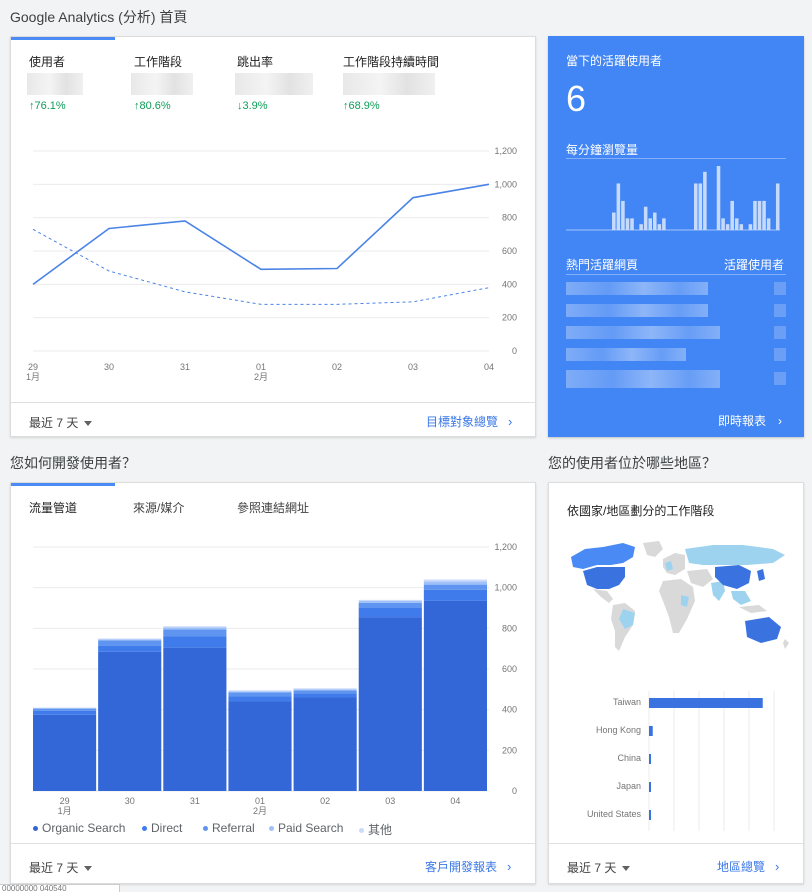  Describe the element at coordinates (306, 828) in the screenshot. I see `legend-paid-search: Paid Search` at that location.